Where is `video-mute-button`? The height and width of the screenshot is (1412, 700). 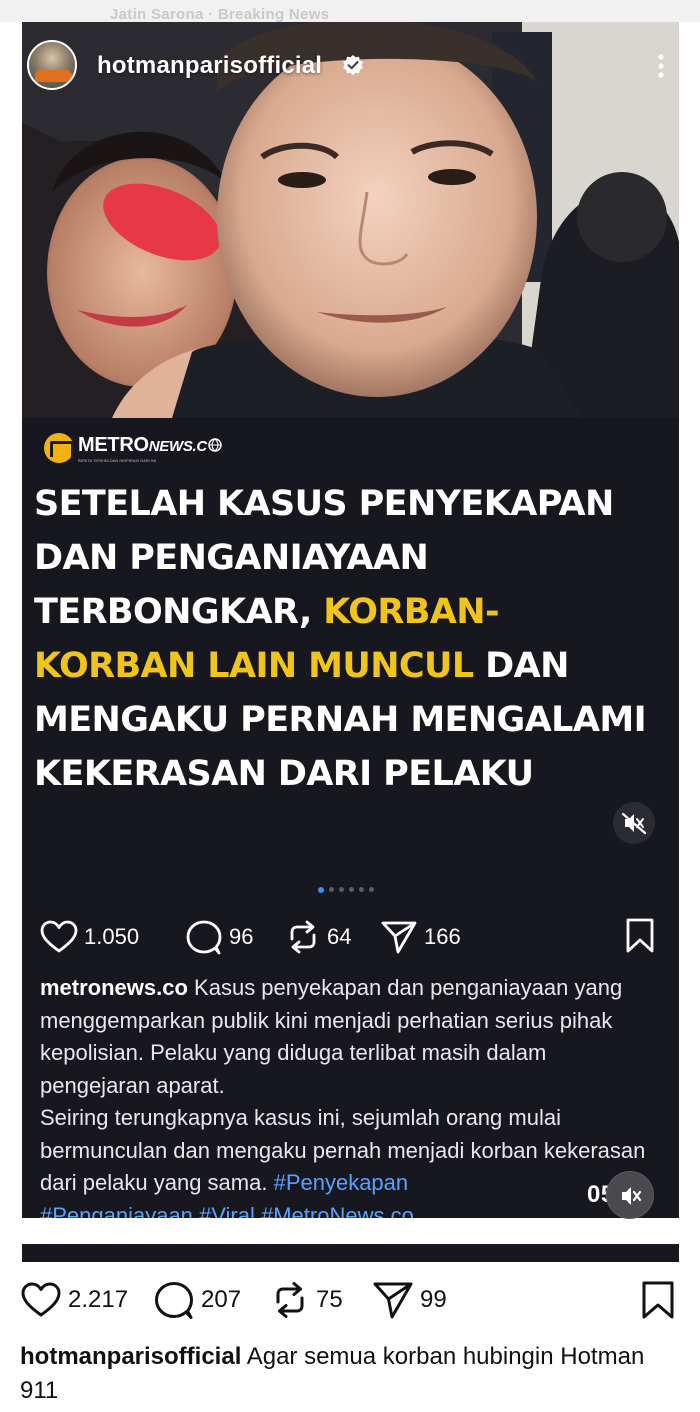
video-mute-button is located at coordinates (634, 823).